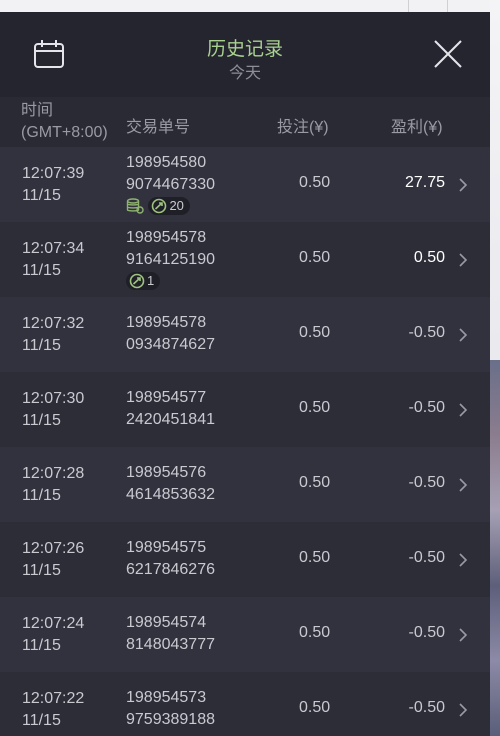  Describe the element at coordinates (158, 127) in the screenshot. I see `column-order: 交易单号` at that location.